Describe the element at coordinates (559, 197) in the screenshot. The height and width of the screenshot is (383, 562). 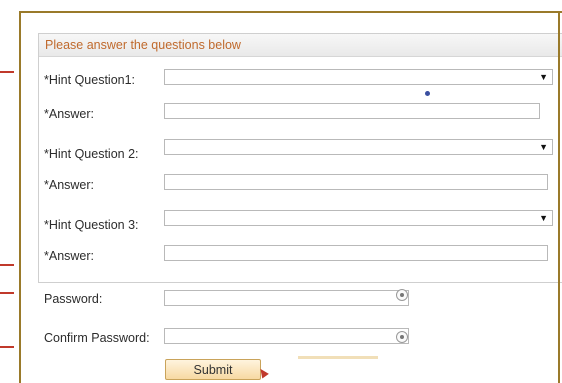
I see `frame-right-border` at that location.